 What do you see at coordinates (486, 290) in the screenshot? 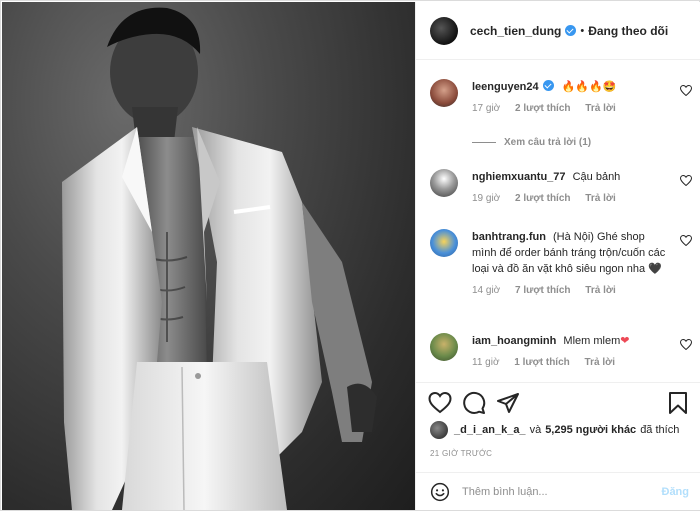
I see `comment-time: 14 giờ` at bounding box center [486, 290].